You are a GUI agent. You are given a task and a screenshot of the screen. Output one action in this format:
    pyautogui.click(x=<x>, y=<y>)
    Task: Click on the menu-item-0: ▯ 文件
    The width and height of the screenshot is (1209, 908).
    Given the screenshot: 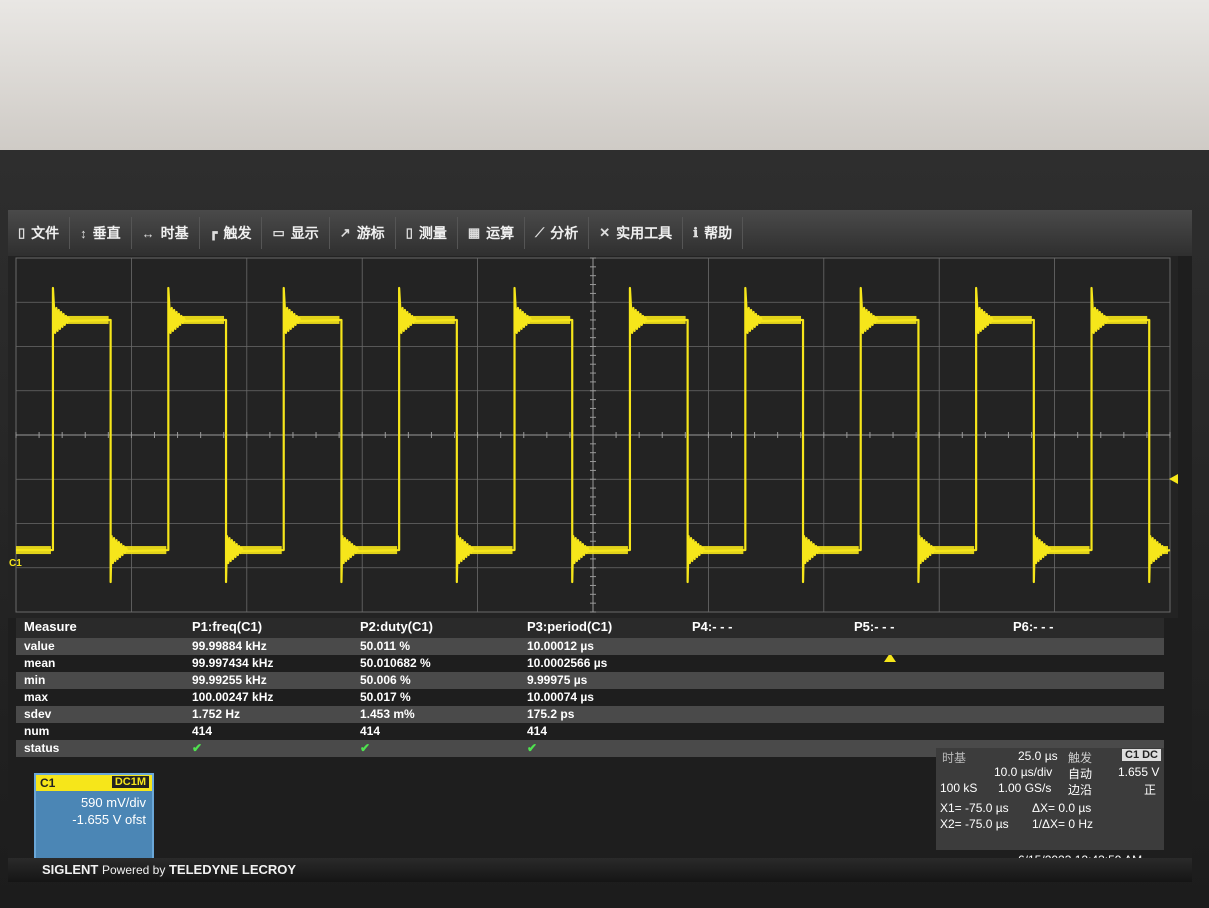 What is the action you would take?
    pyautogui.click(x=39, y=233)
    